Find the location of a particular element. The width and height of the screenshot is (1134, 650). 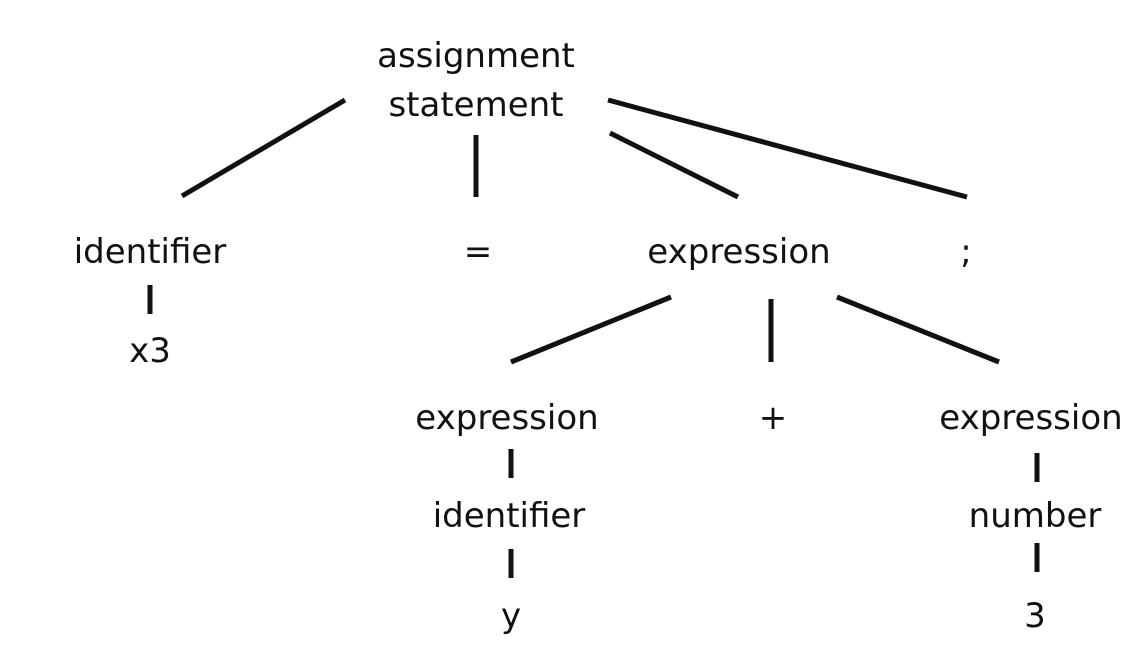

equals-leaf: = is located at coordinates (478, 252).